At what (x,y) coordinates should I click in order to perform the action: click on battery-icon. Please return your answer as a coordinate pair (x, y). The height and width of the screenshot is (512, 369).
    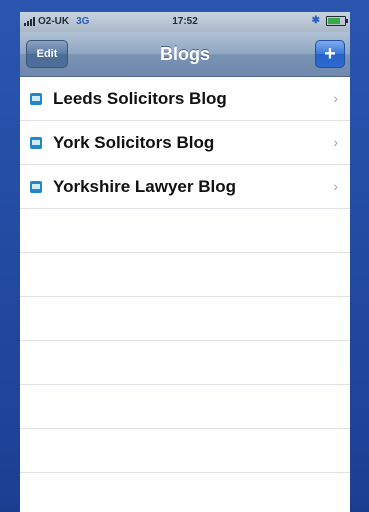
    Looking at the image, I should click on (337, 20).